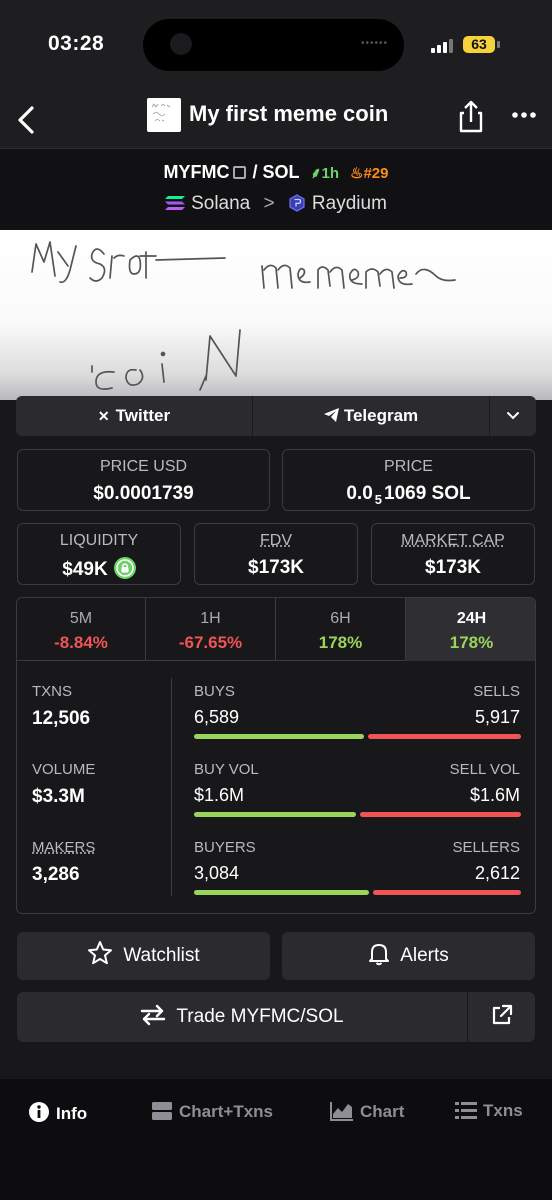  Describe the element at coordinates (275, 814) in the screenshot. I see `buy-vol-bar` at that location.